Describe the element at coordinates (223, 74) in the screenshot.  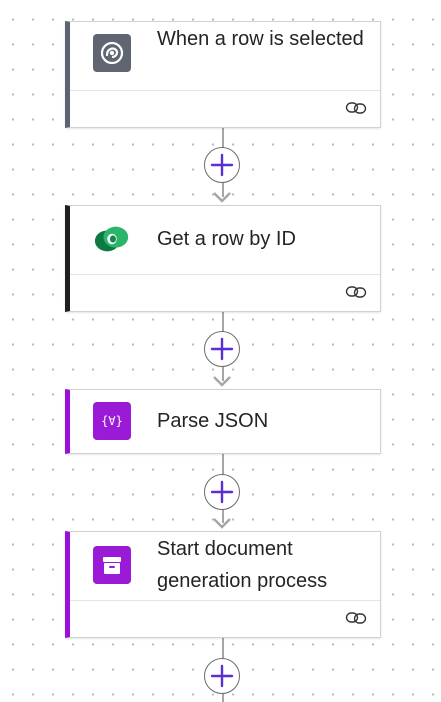
I see `trigger-card: When a row is selected` at that location.